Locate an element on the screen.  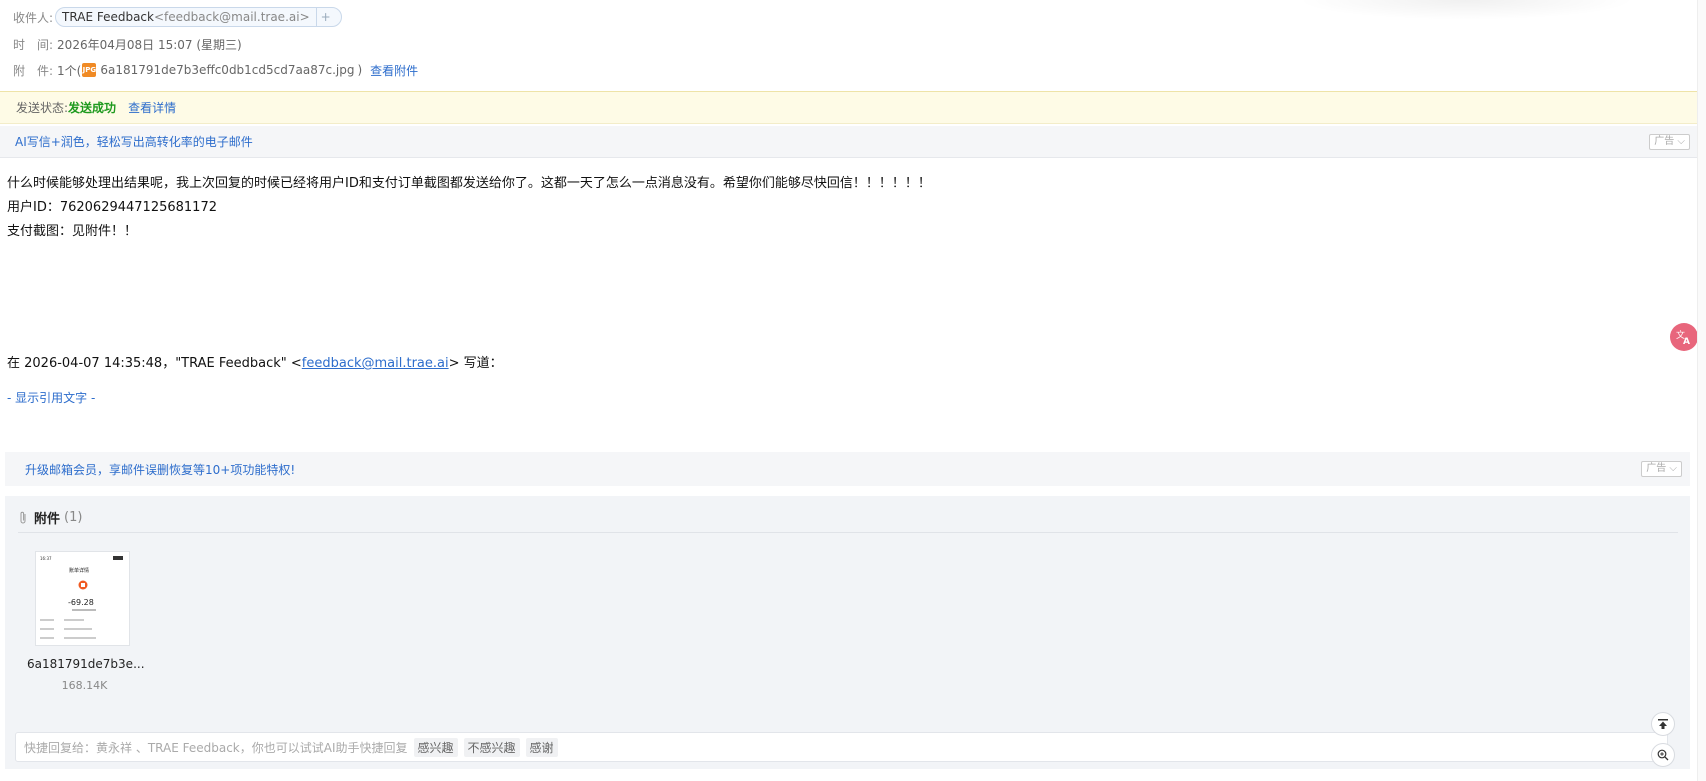
view-details-link: 查看详情 is located at coordinates (152, 107).